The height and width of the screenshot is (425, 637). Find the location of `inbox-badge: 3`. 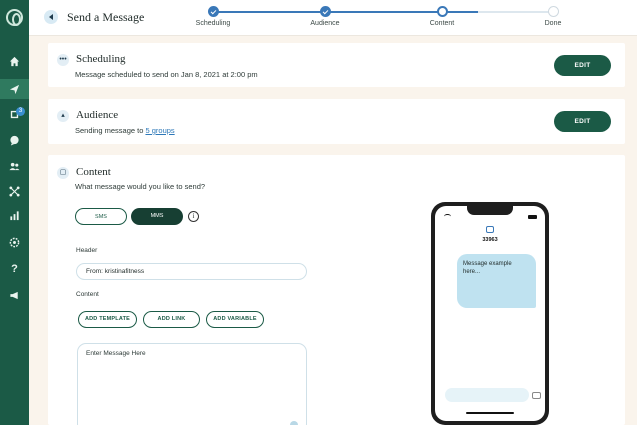

inbox-badge: 3 is located at coordinates (20, 111).